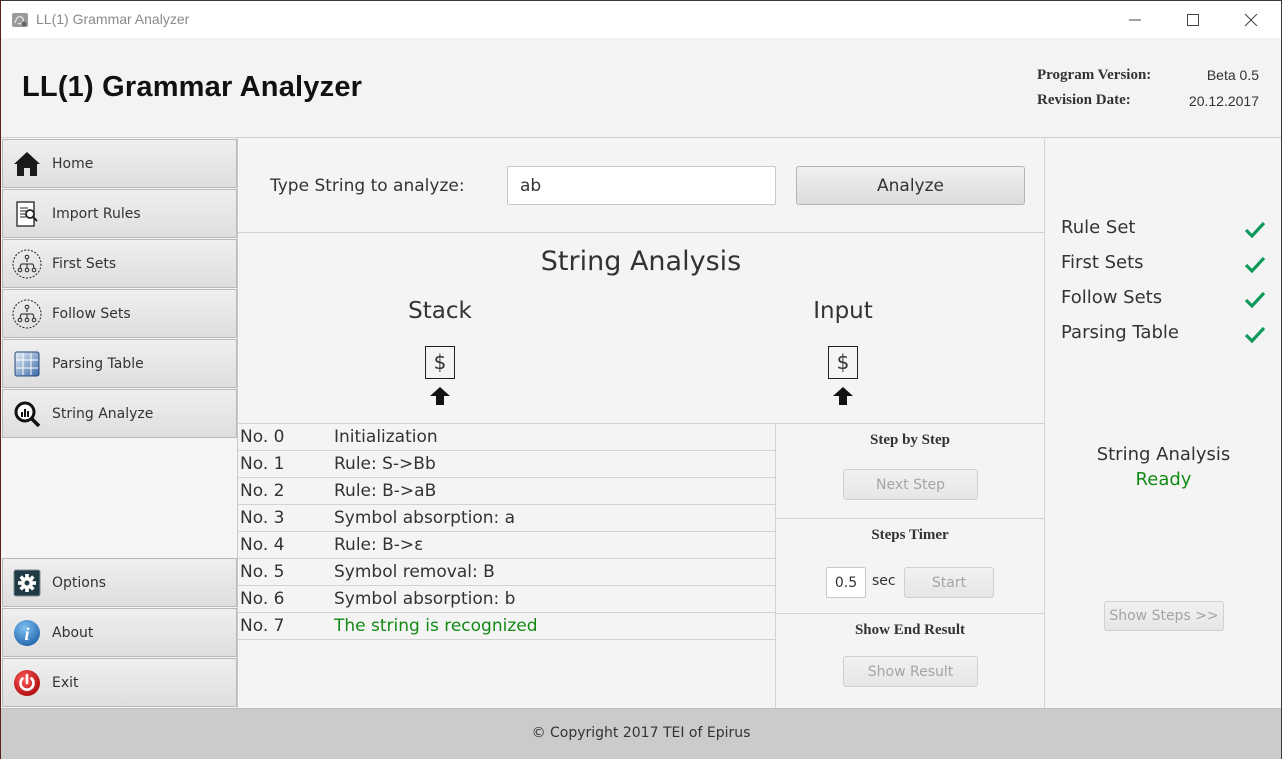  I want to click on step-row: No. 7 The string is recognized, so click(506, 626).